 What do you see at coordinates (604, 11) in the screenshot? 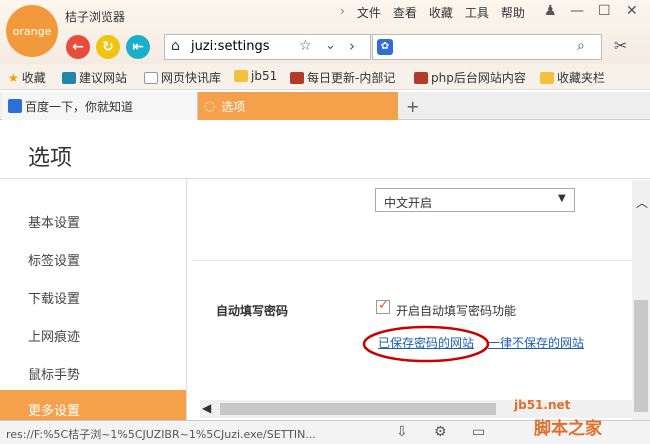
I see `maximize-button: ☐` at bounding box center [604, 11].